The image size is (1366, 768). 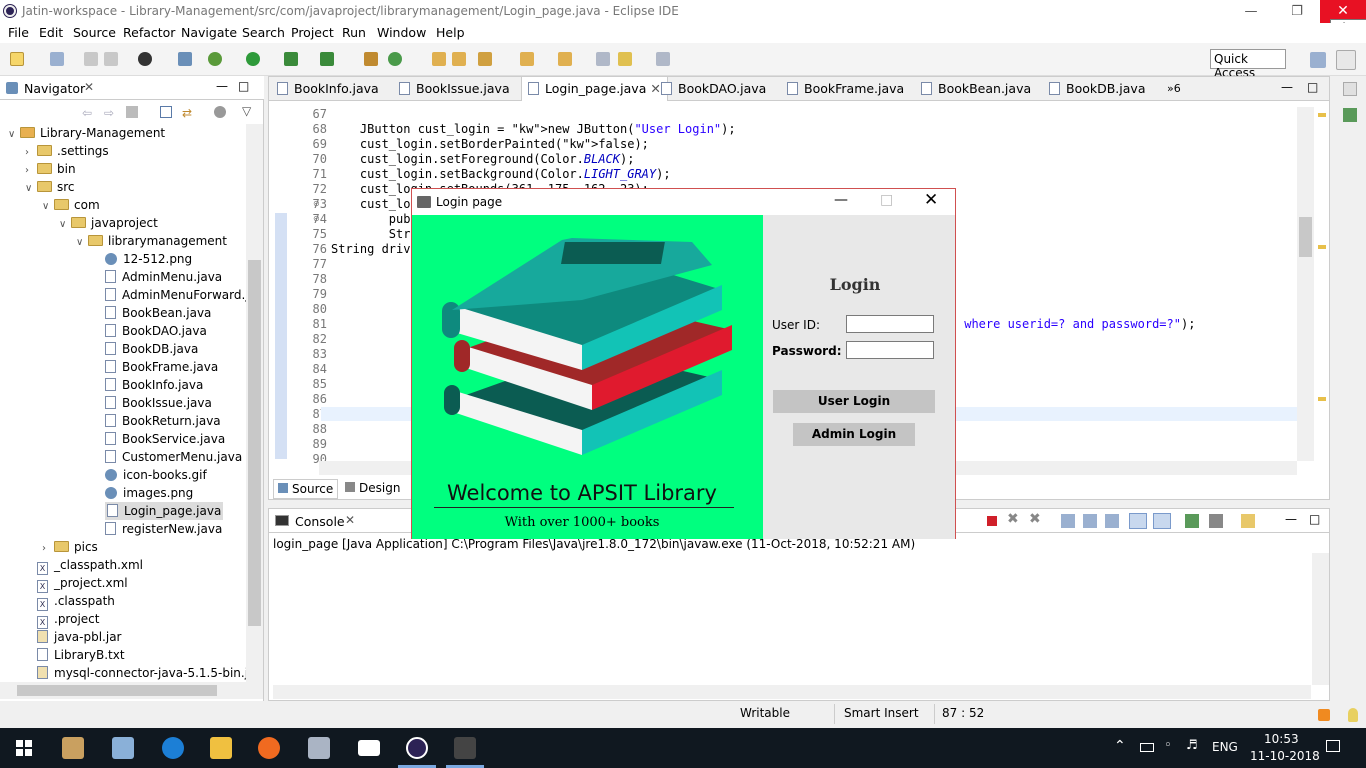 What do you see at coordinates (1097, 89) in the screenshot?
I see `tab-bookdb: BookDB.java` at bounding box center [1097, 89].